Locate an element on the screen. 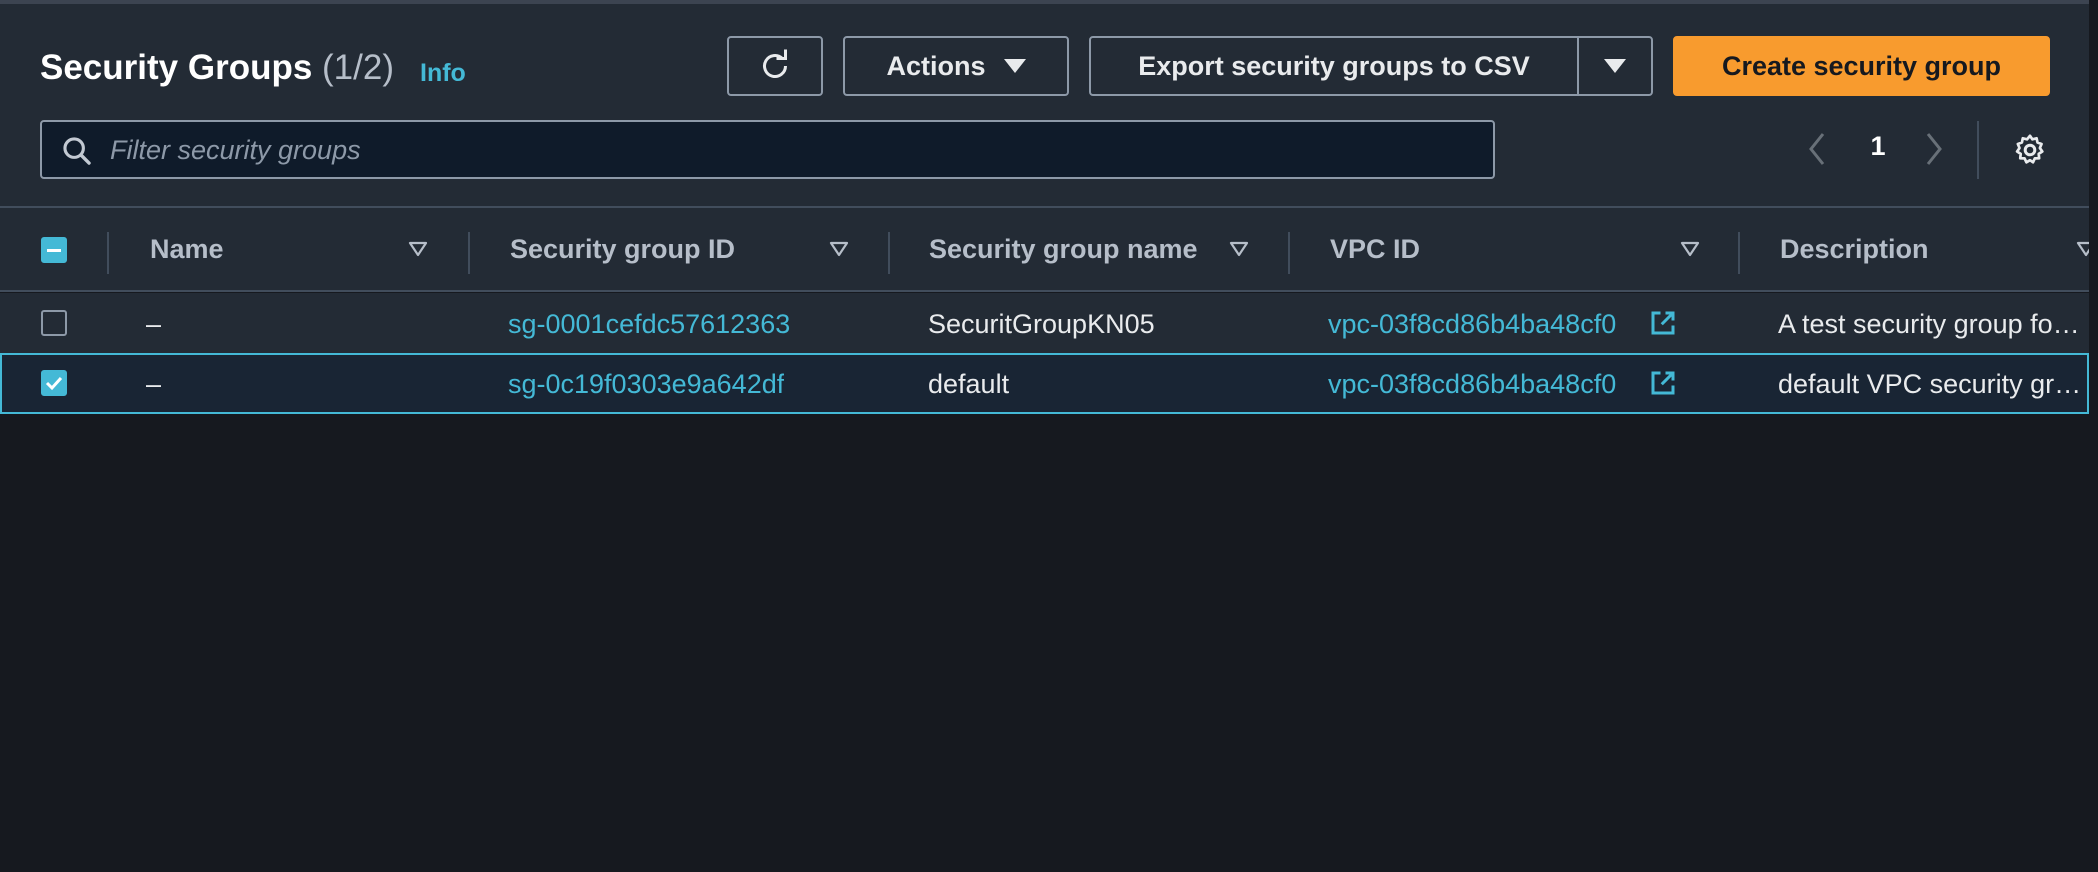  selected-count: (1/2) is located at coordinates (358, 67).